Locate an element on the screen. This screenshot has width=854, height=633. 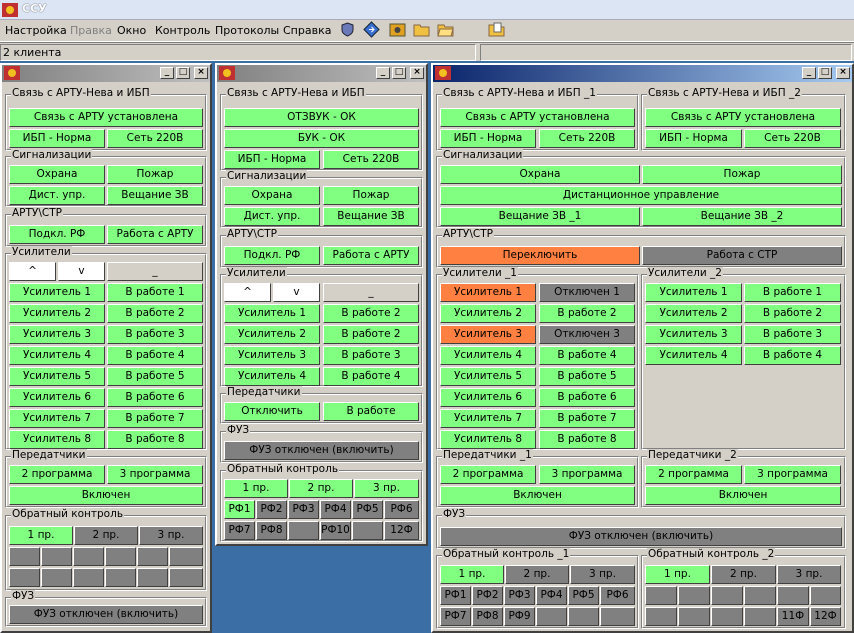
folder-icon is located at coordinates (421, 29).